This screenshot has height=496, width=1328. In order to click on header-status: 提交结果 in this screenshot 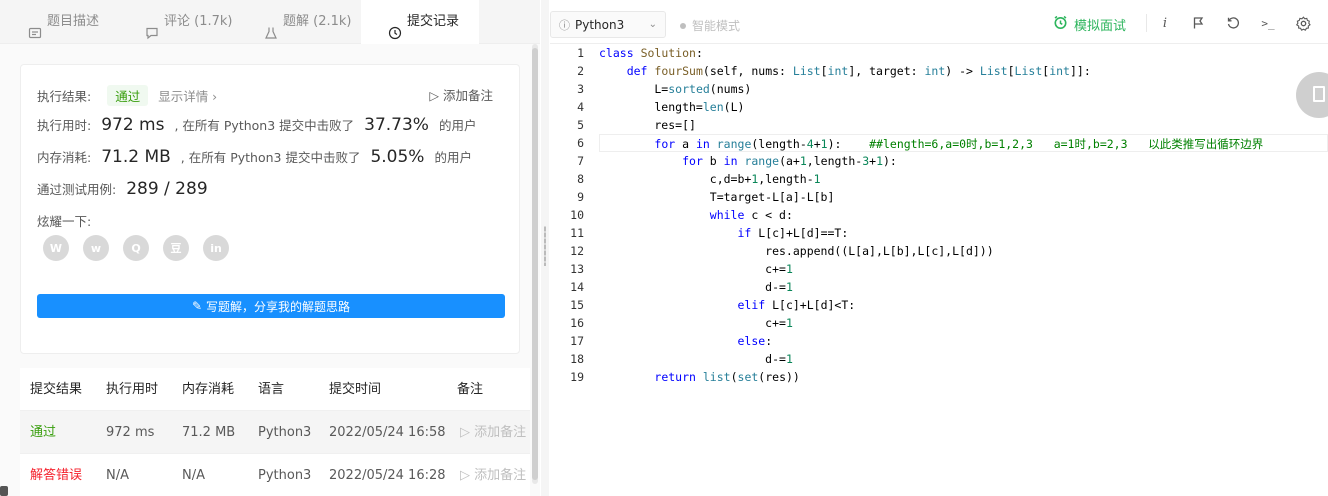, I will do `click(56, 389)`.